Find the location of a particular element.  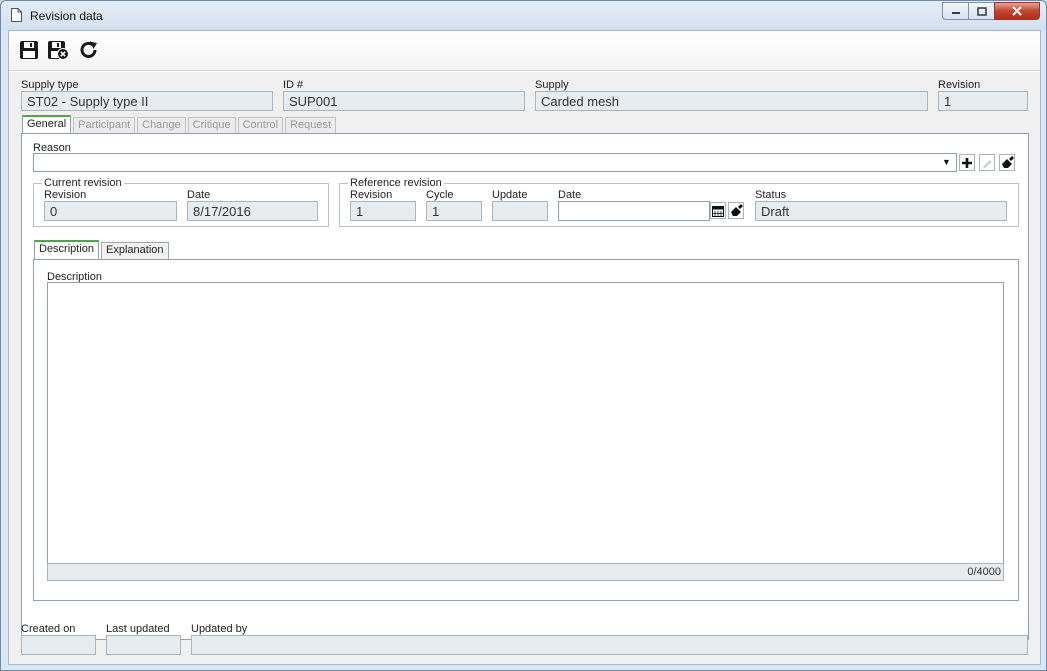

updated-by-label: Updated by is located at coordinates (219, 629).